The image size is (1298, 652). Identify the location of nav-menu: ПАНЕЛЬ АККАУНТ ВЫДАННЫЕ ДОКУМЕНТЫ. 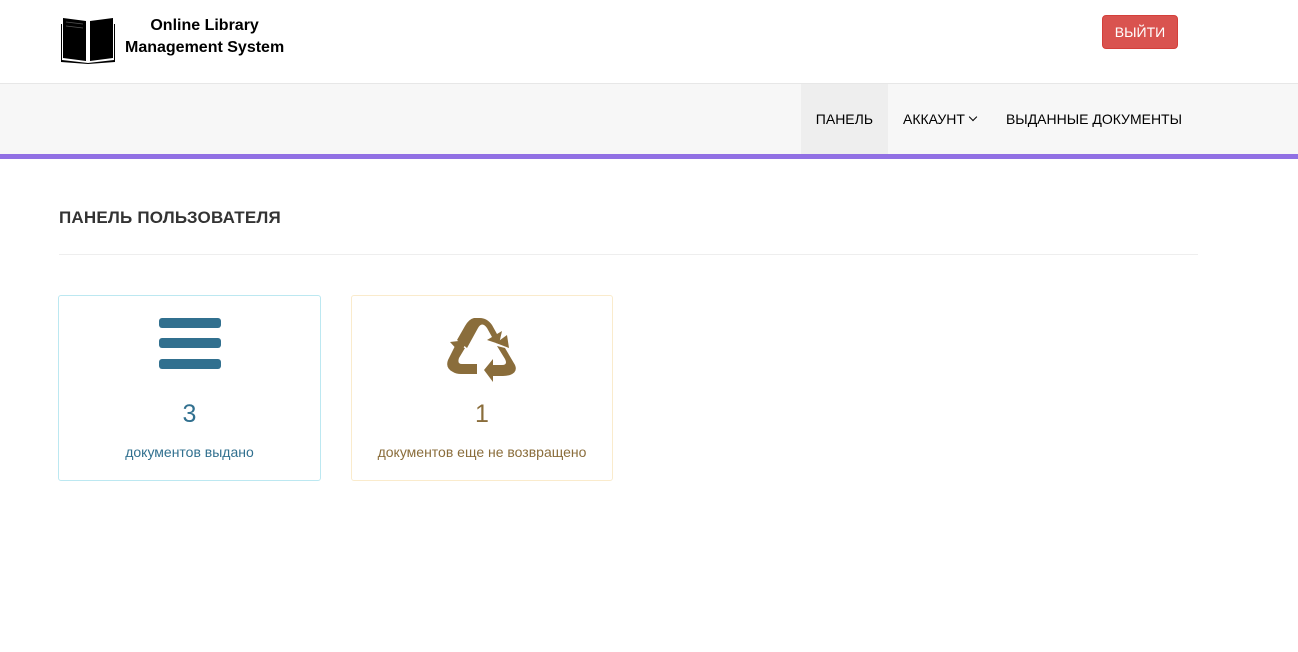
(998, 119).